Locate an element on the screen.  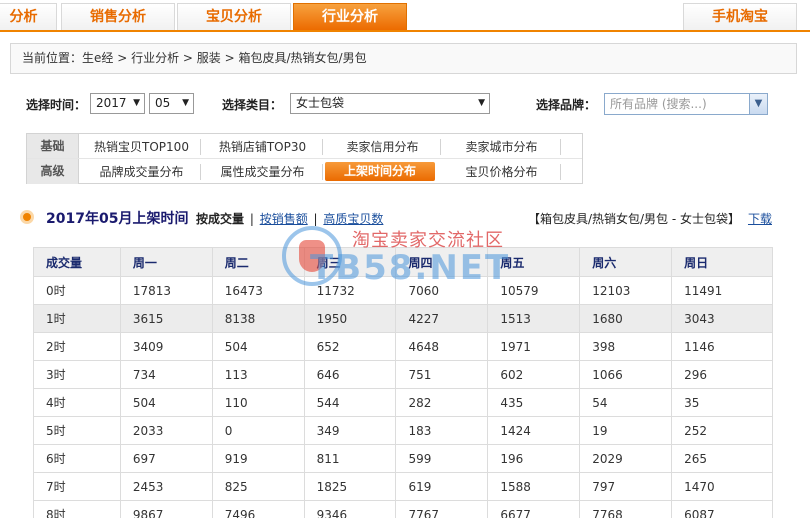
table-row: 1时 3615 8138 1950 4227 1513 1680 3043 is located at coordinates (403, 318).